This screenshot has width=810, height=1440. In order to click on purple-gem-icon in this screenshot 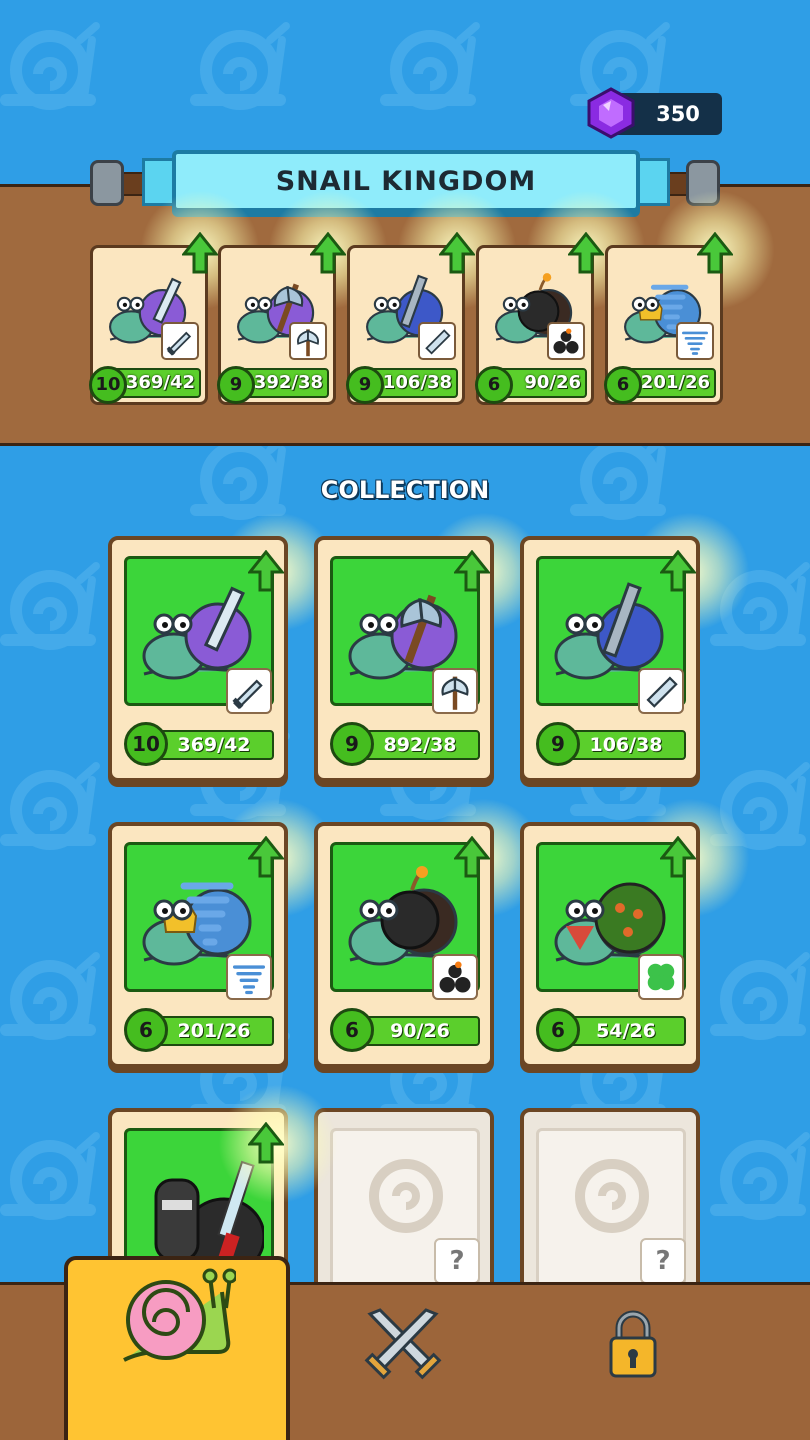, I will do `click(611, 113)`.